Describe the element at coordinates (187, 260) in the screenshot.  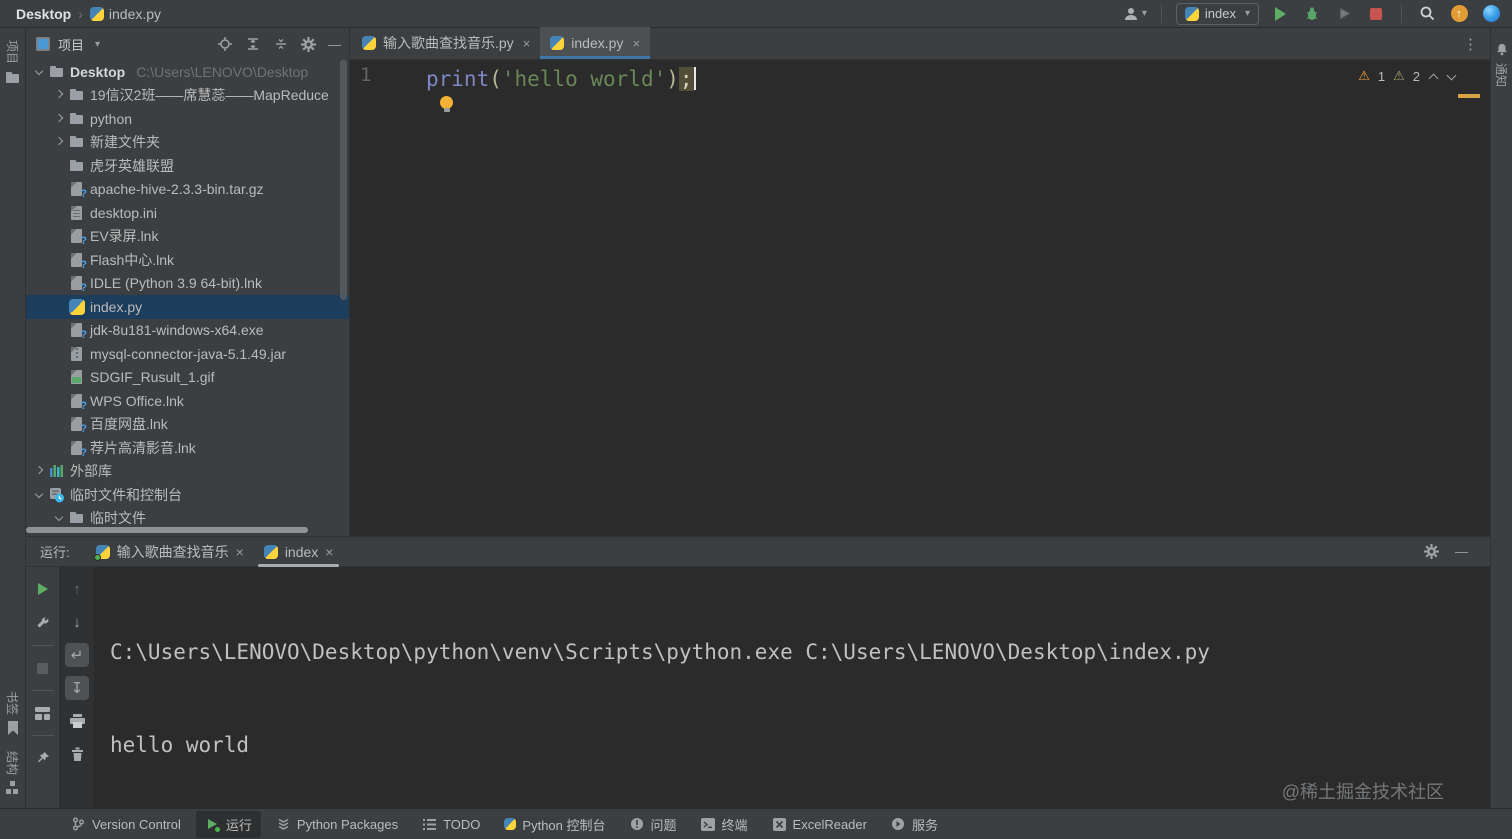
I see `tree-item: ? Flash中心.lnk` at that location.